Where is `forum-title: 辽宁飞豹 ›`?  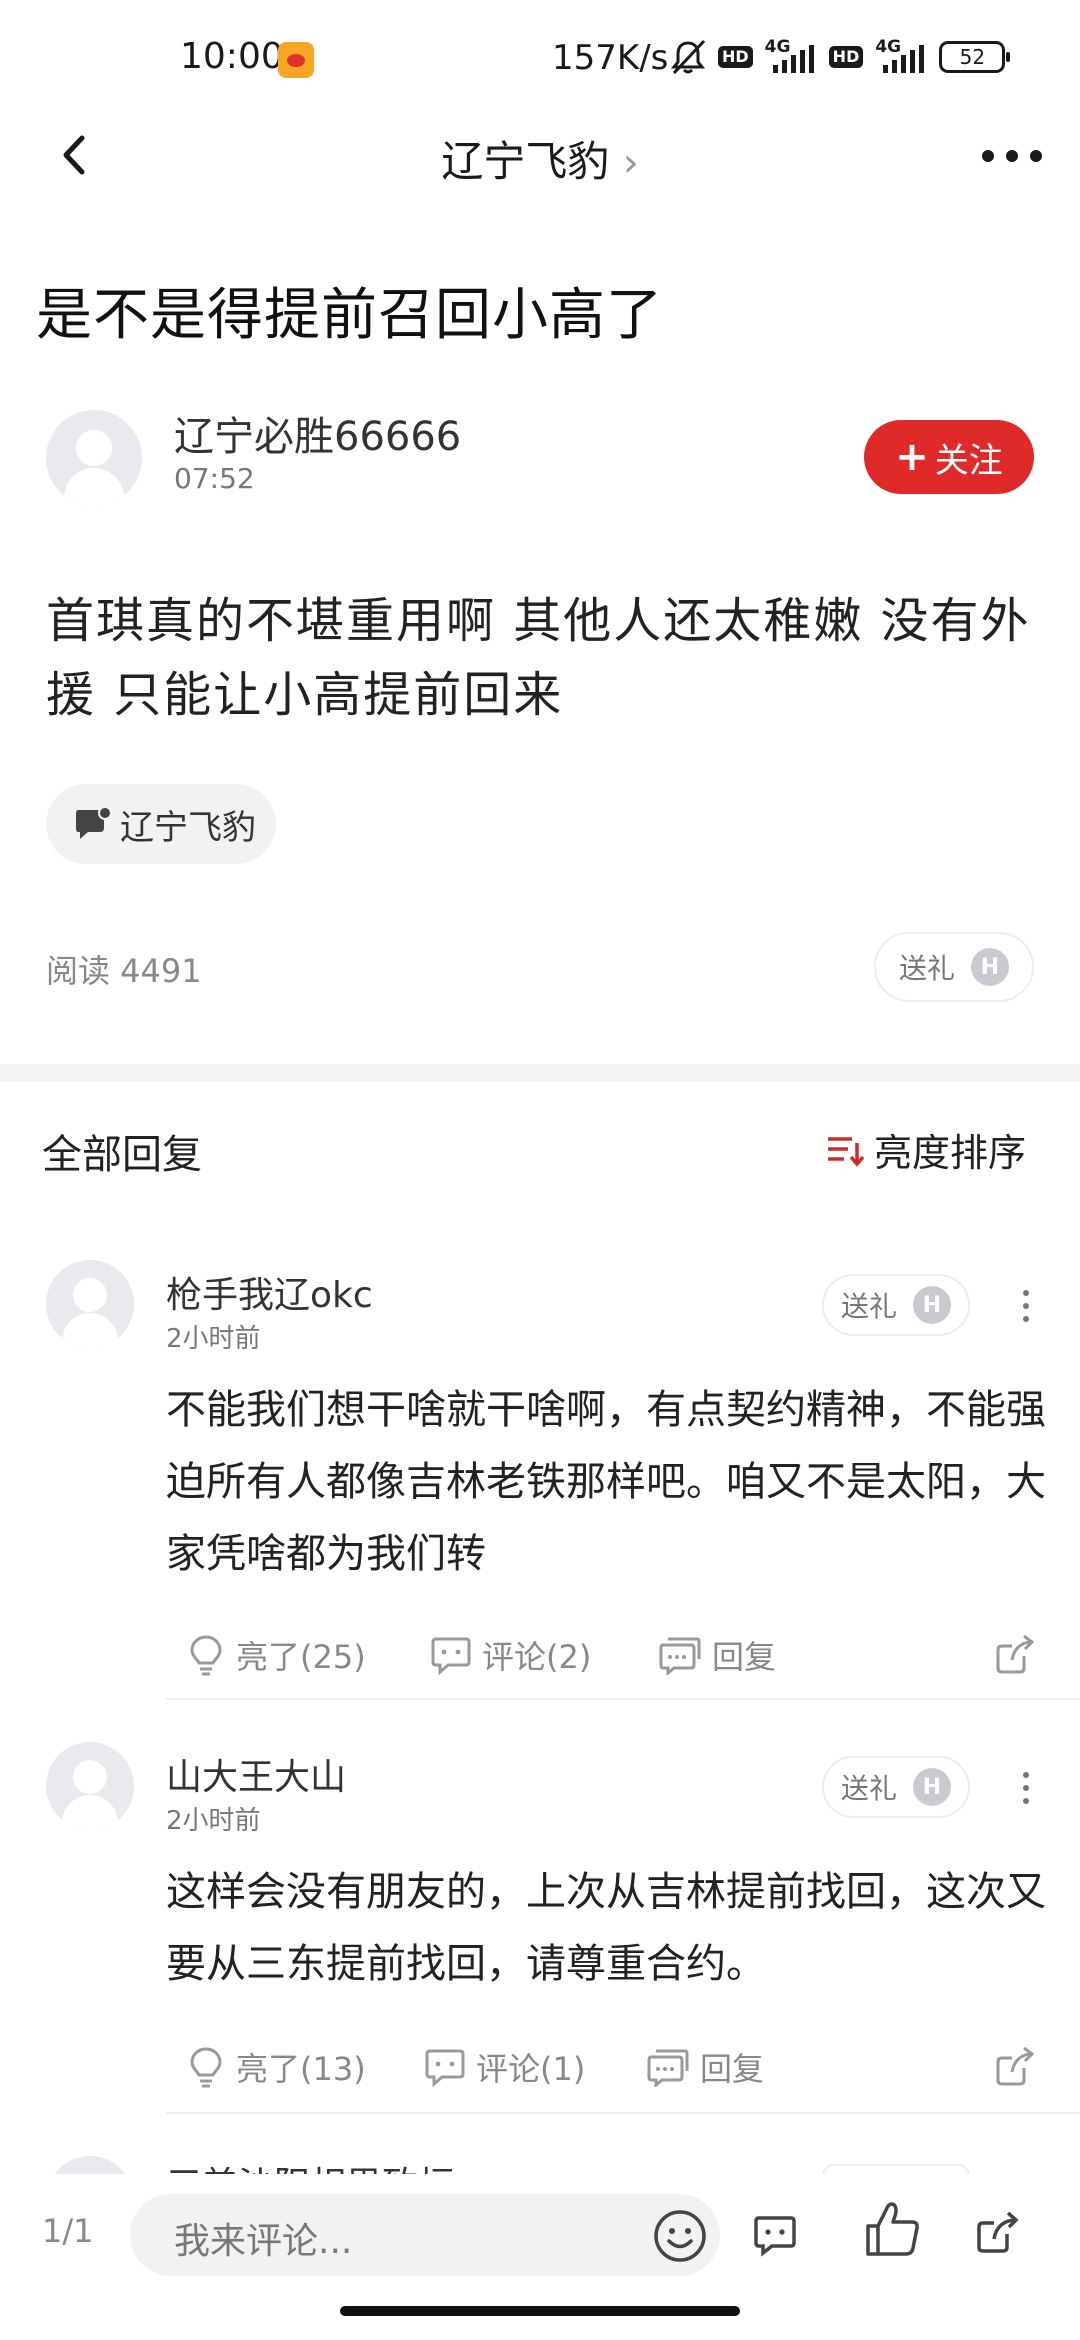 forum-title: 辽宁飞豹 › is located at coordinates (540, 158).